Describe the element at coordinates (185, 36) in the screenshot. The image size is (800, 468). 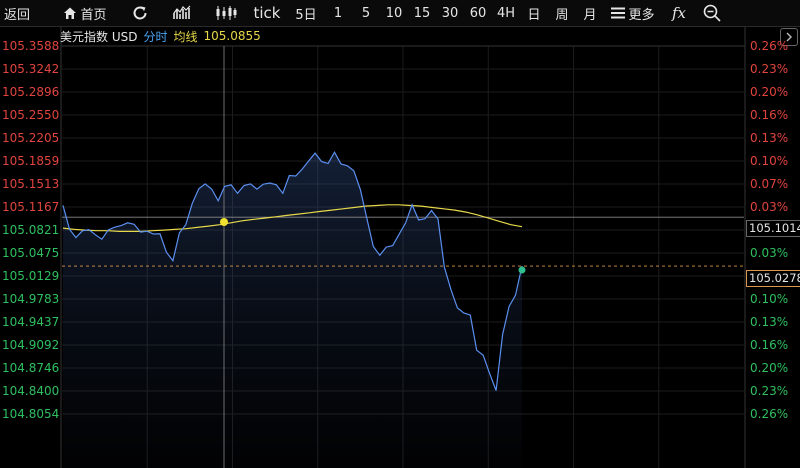
I see `avg-line-label: 均线` at that location.